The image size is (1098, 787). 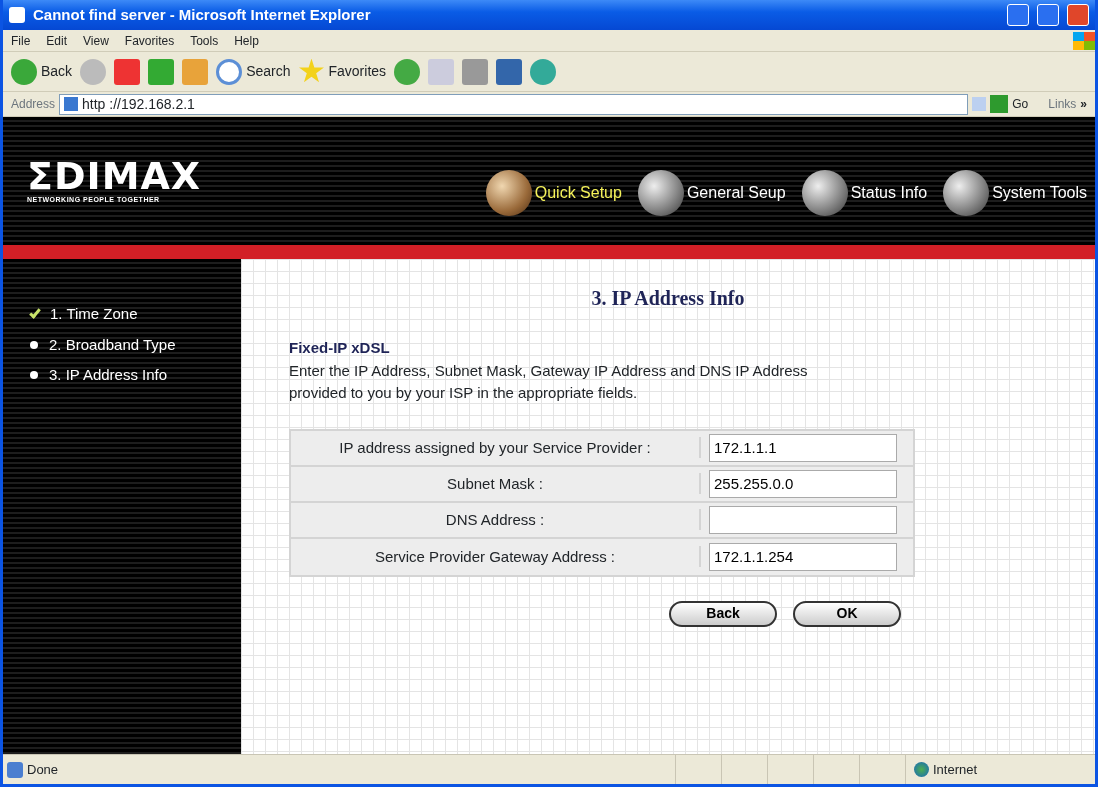 What do you see at coordinates (21, 40) in the screenshot?
I see `menu-item: File` at bounding box center [21, 40].